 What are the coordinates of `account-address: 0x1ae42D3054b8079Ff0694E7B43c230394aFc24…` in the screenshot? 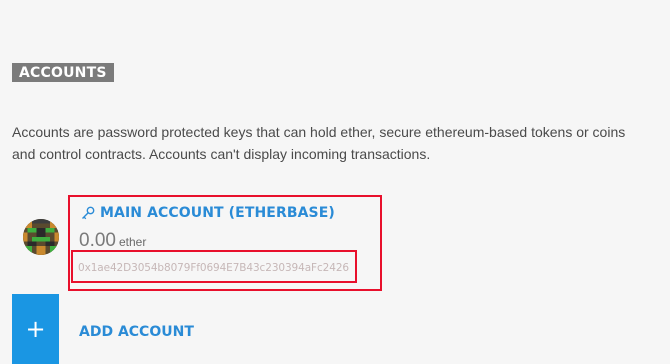 It's located at (213, 268).